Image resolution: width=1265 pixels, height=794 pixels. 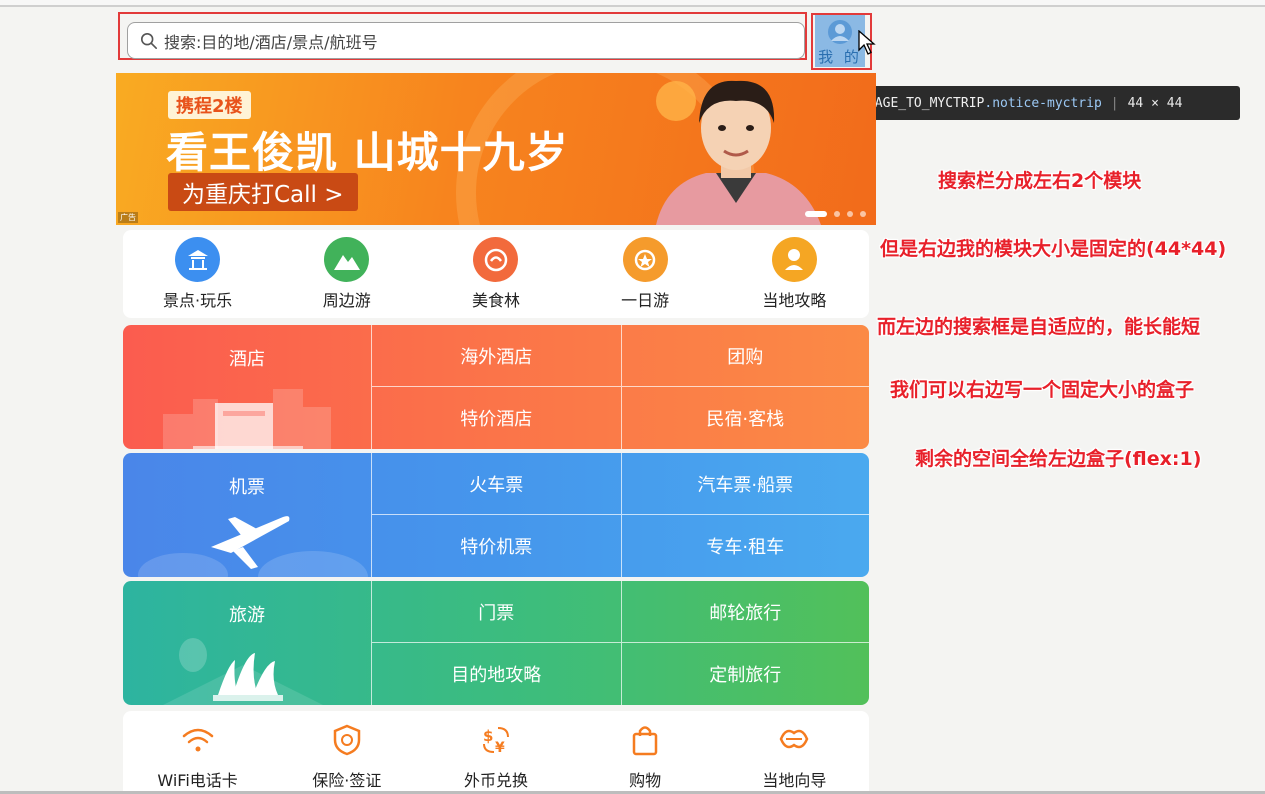 I want to click on service-wifi: WiFi电话卡, so click(x=198, y=757).